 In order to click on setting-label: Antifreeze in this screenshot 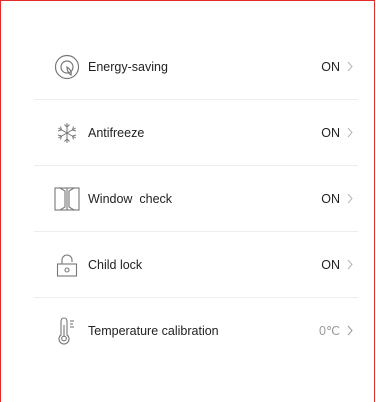, I will do `click(116, 132)`.